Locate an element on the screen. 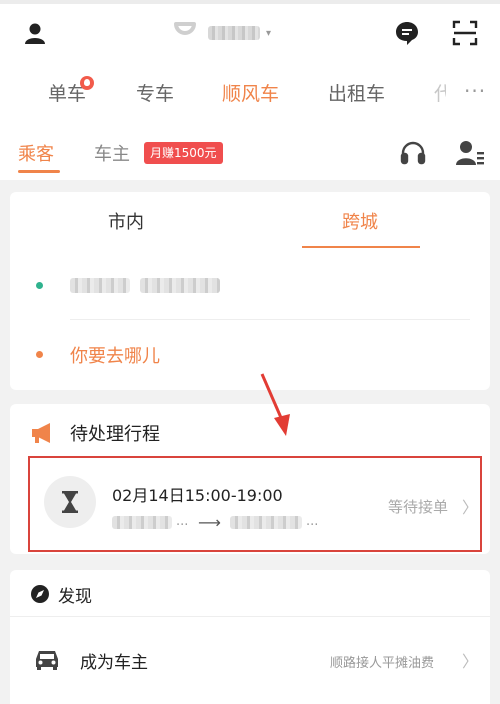 The width and height of the screenshot is (500, 704). trip-time: 02月14日15:00-19:00 is located at coordinates (197, 495).